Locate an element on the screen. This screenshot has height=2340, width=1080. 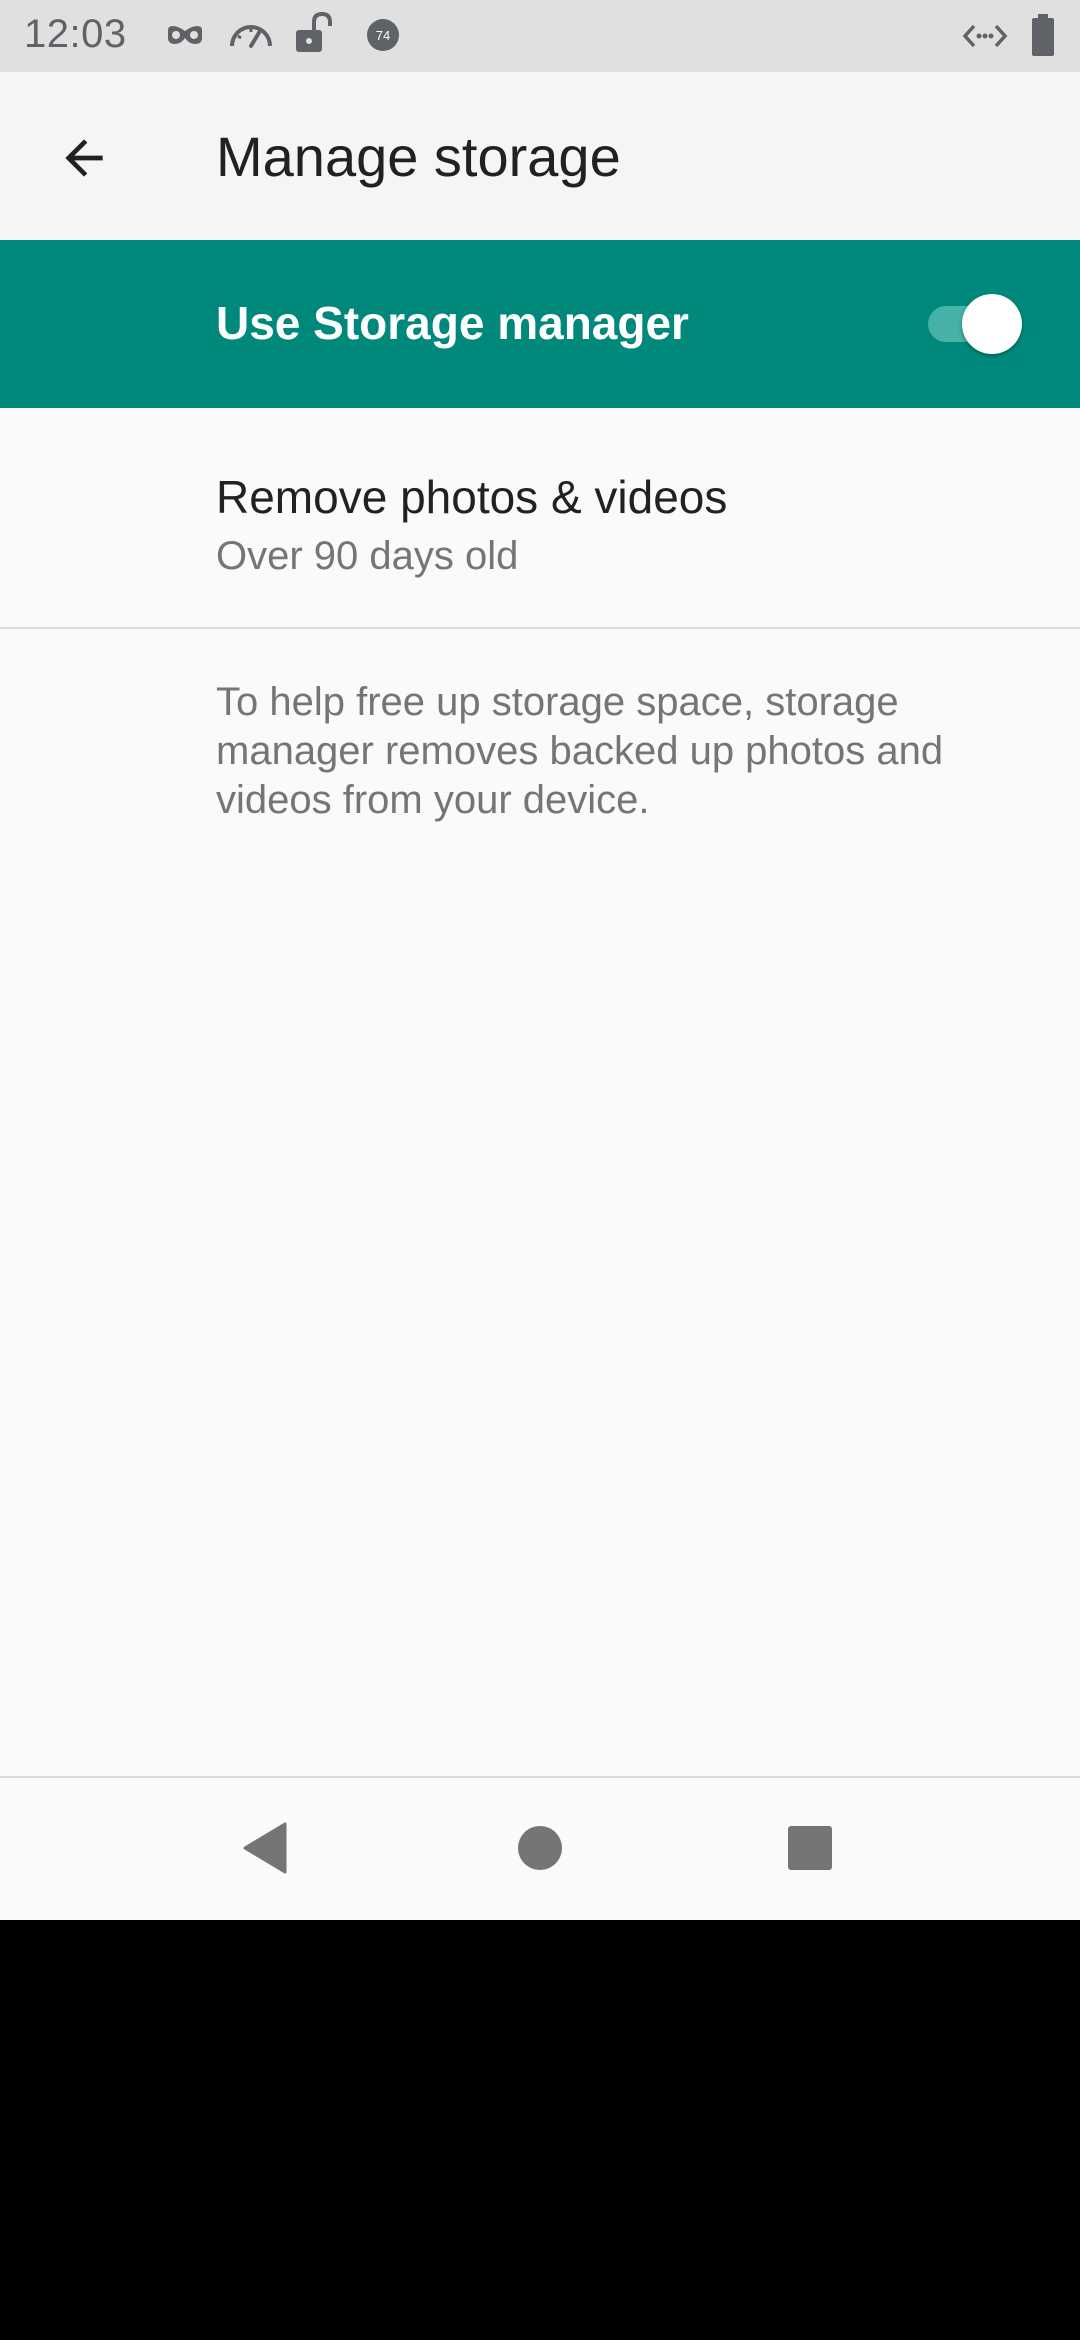
app-bar: Manage storage is located at coordinates (540, 156).